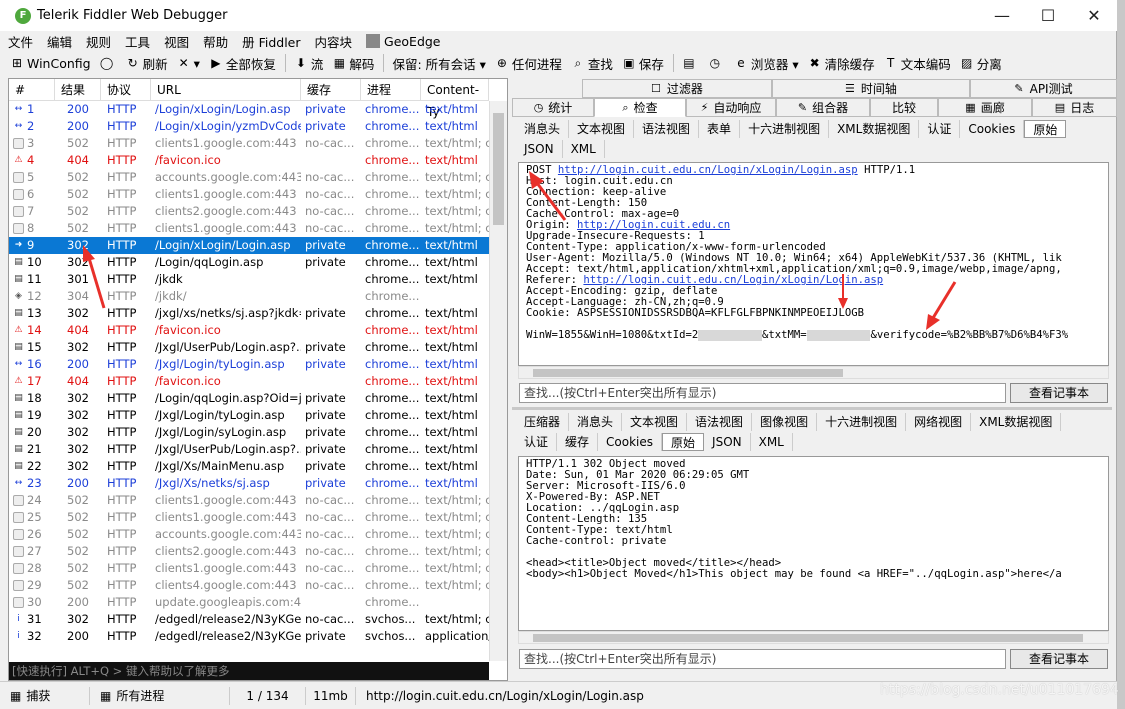 The width and height of the screenshot is (1125, 709). I want to click on inspector-main-tab-5: ▦ 画廊, so click(985, 107).